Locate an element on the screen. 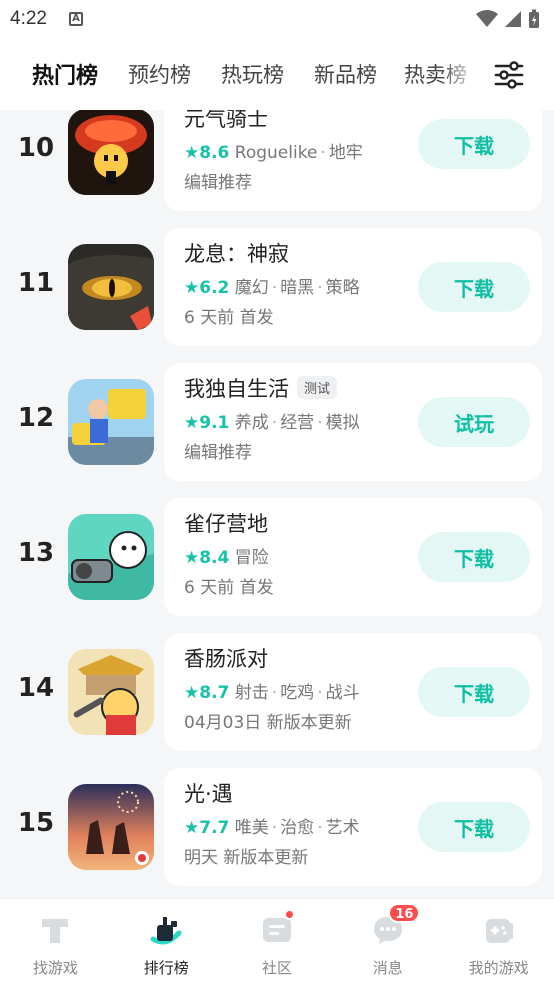  score: ★9.1 is located at coordinates (207, 423).